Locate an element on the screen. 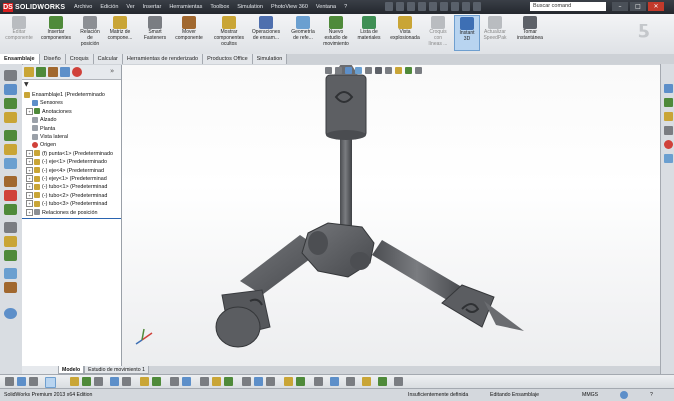 The image size is (674, 401). plane-tool-icon is located at coordinates (10, 163).